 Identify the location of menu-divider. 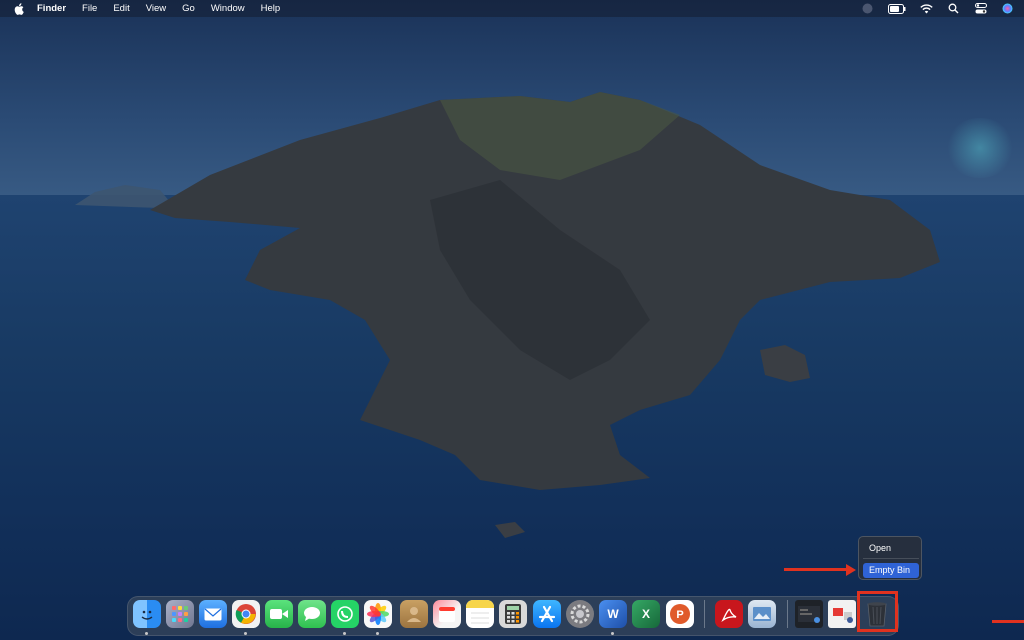
(891, 558).